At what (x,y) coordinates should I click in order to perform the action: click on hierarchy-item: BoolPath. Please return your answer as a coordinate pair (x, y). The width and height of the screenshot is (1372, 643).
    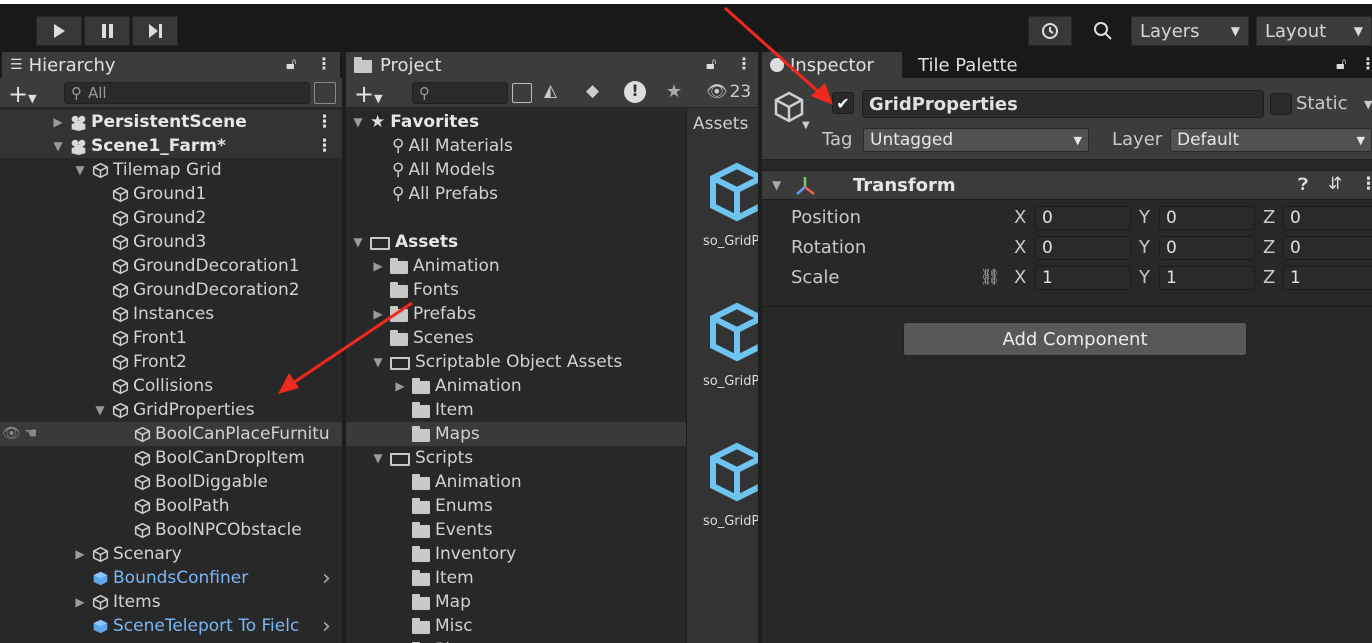
    Looking at the image, I should click on (171, 506).